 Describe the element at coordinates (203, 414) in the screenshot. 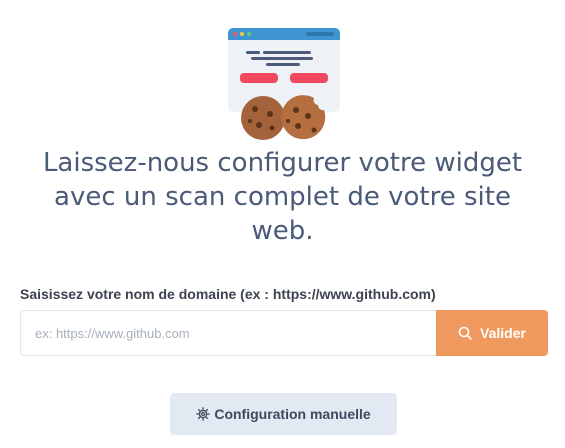

I see `gear-icon` at that location.